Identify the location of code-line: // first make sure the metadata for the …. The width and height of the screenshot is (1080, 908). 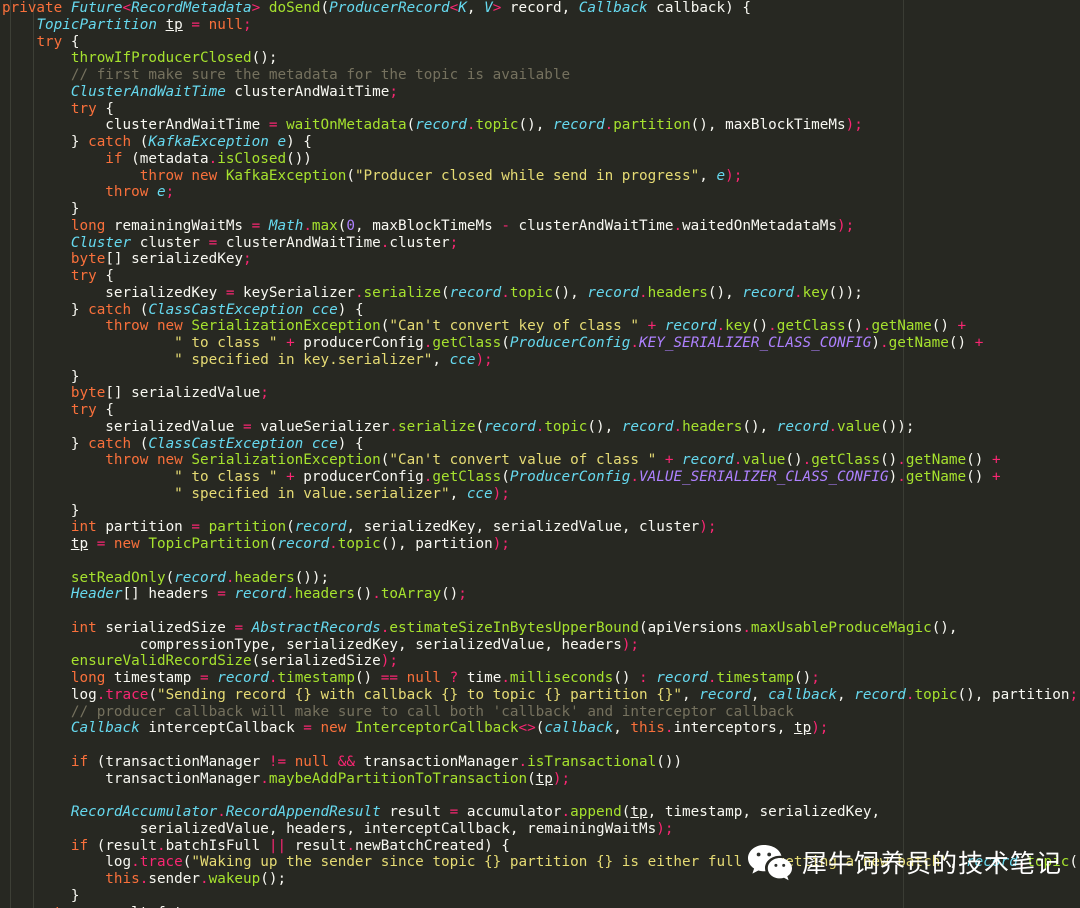
(320, 75).